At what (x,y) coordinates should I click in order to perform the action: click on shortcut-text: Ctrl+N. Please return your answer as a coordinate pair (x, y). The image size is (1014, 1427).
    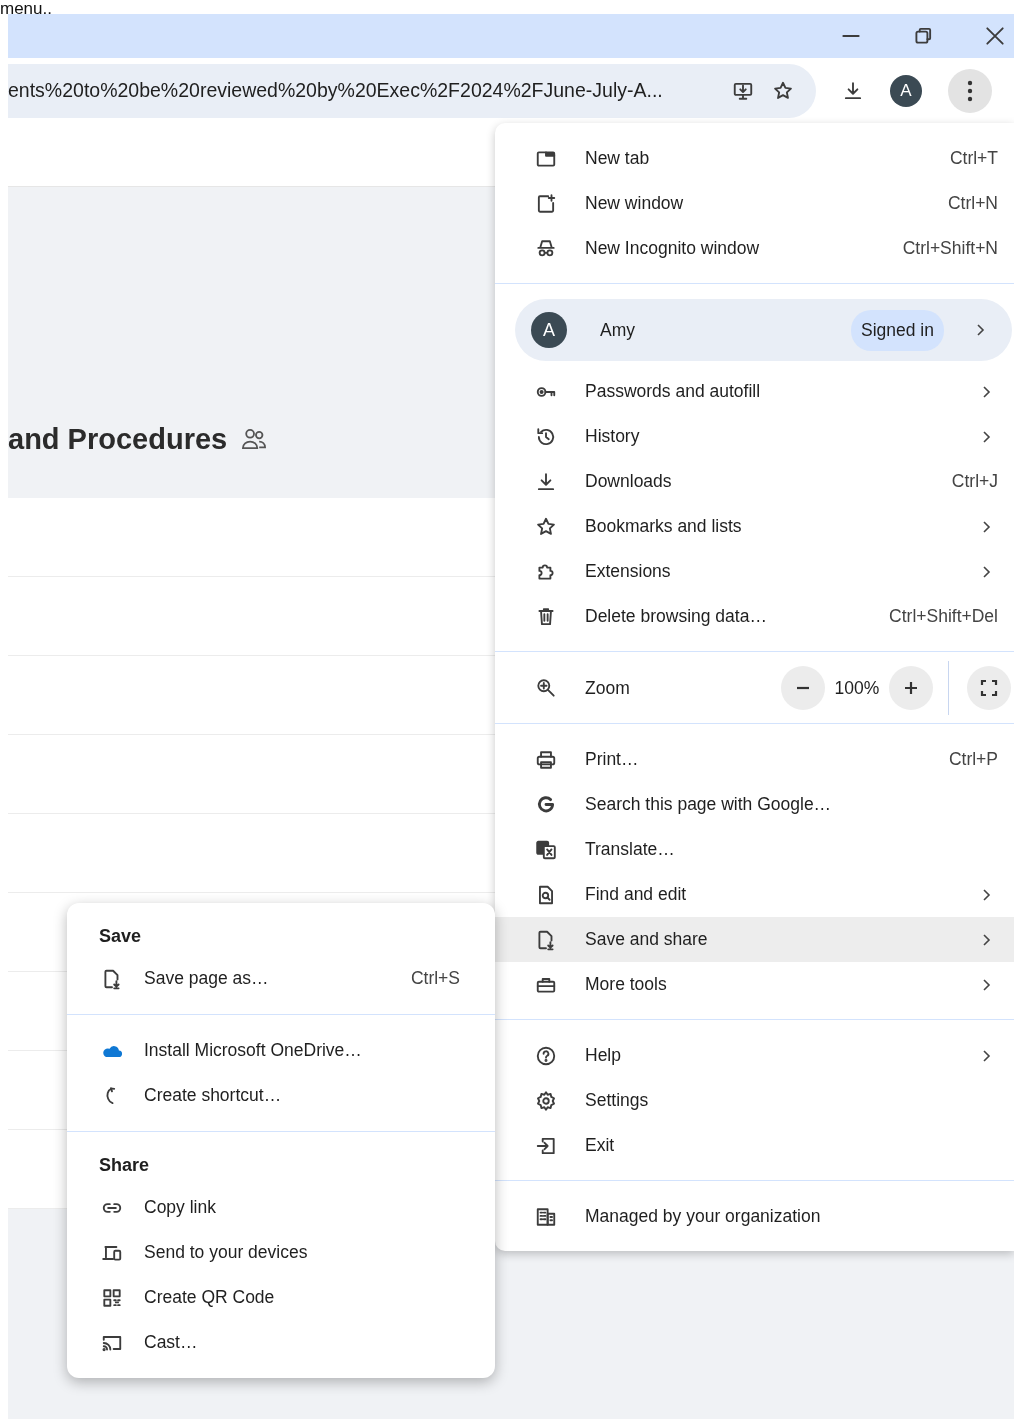
    Looking at the image, I should click on (972, 203).